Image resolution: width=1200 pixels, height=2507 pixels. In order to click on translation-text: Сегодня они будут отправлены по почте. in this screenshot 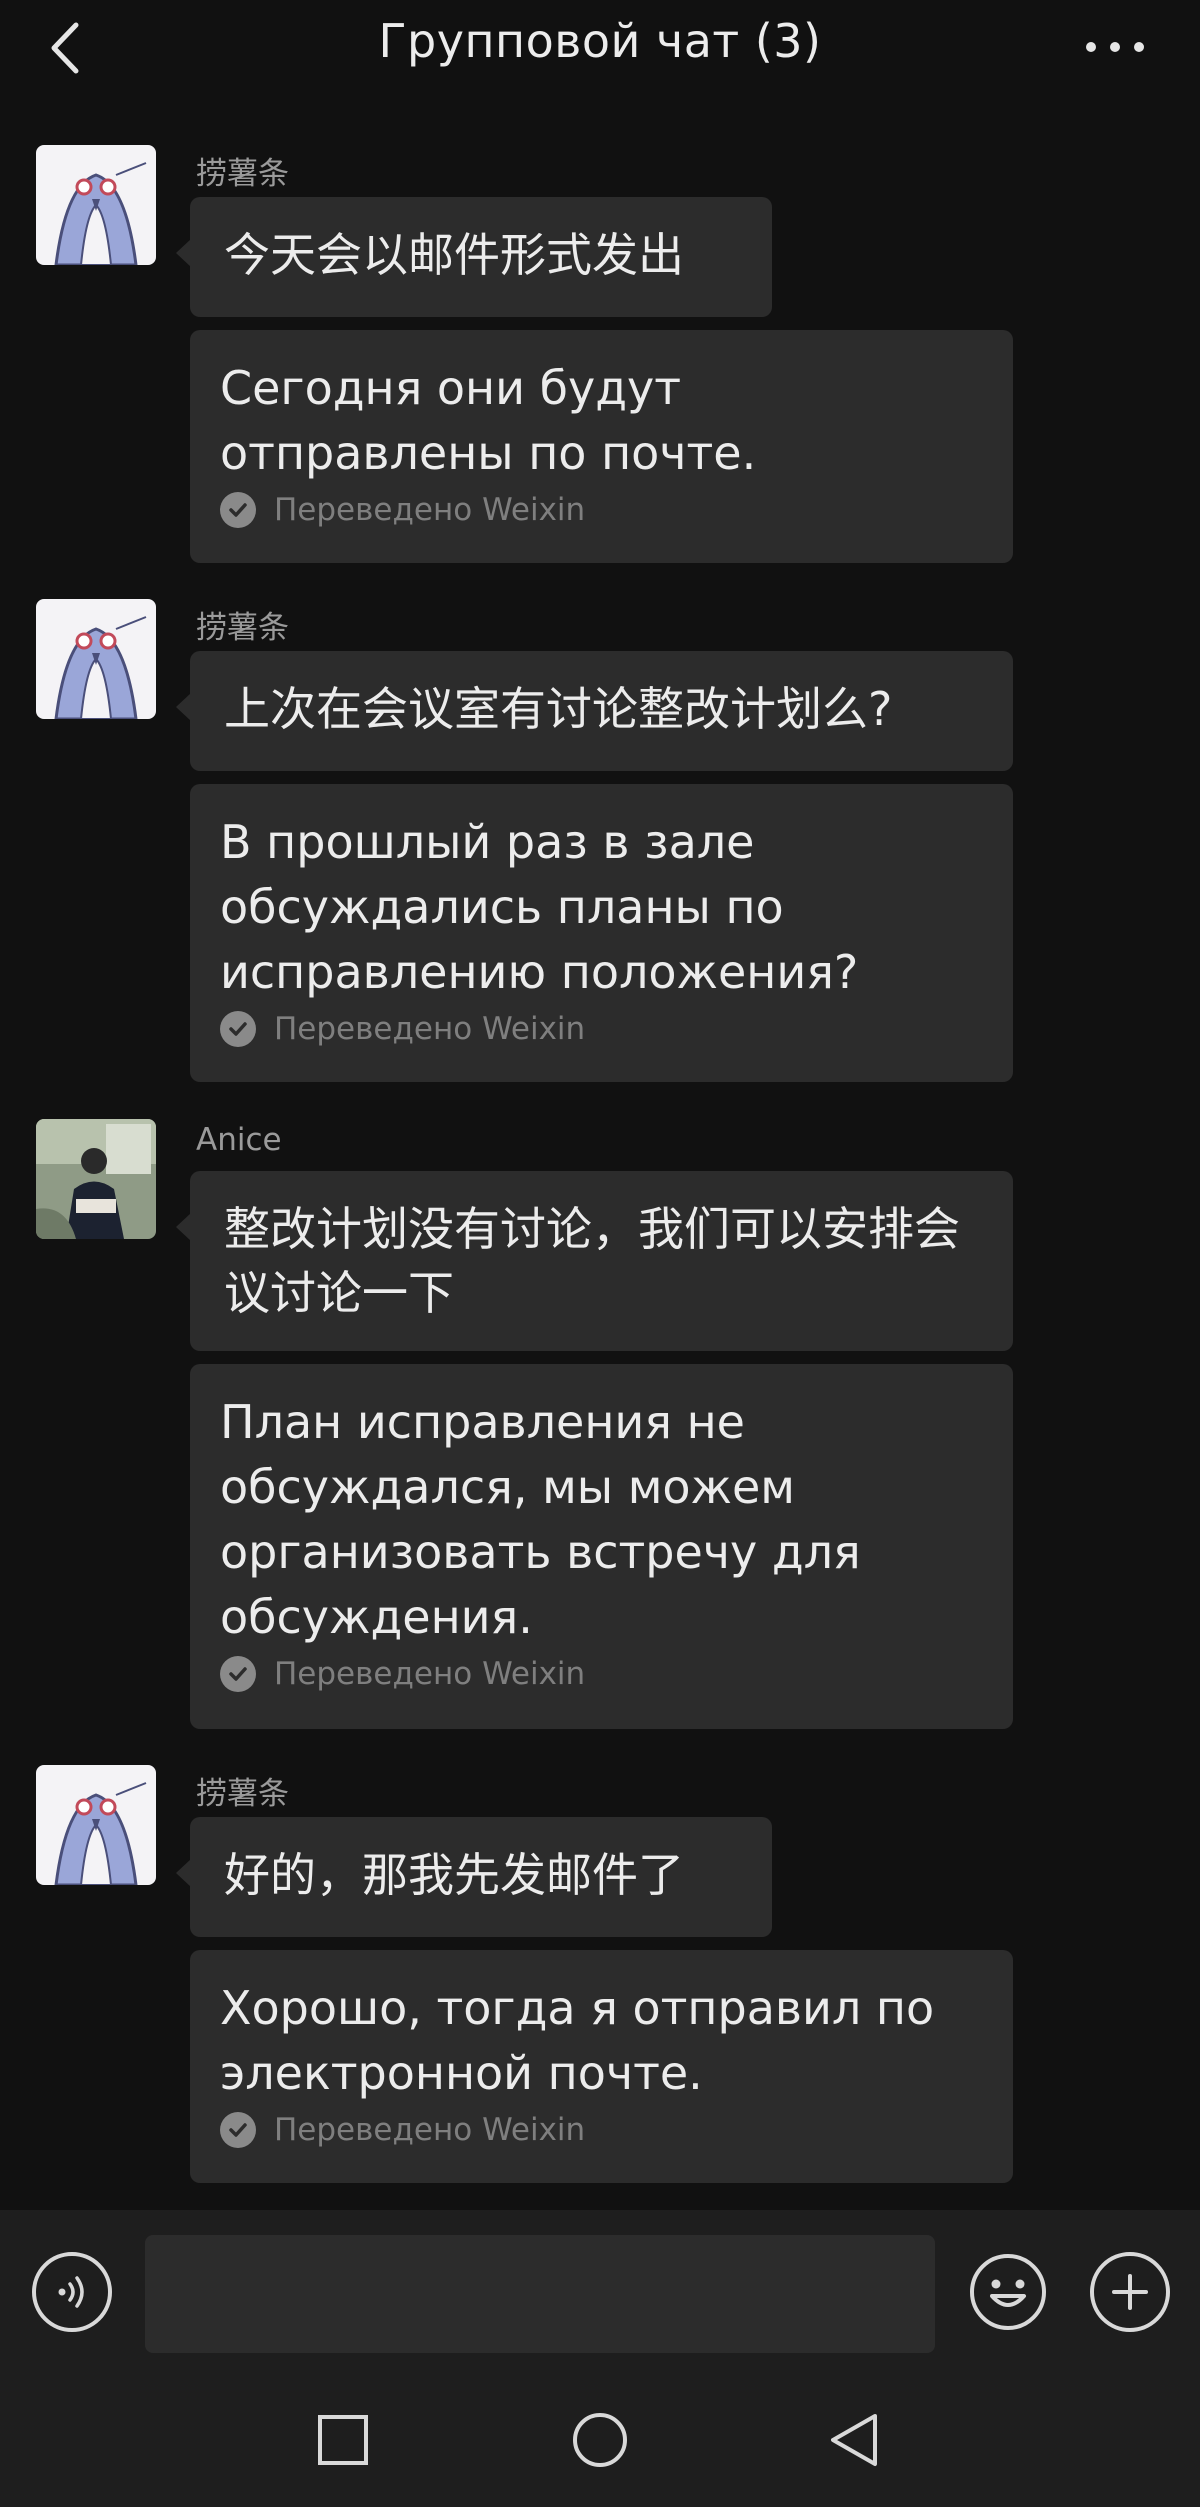, I will do `click(488, 420)`.